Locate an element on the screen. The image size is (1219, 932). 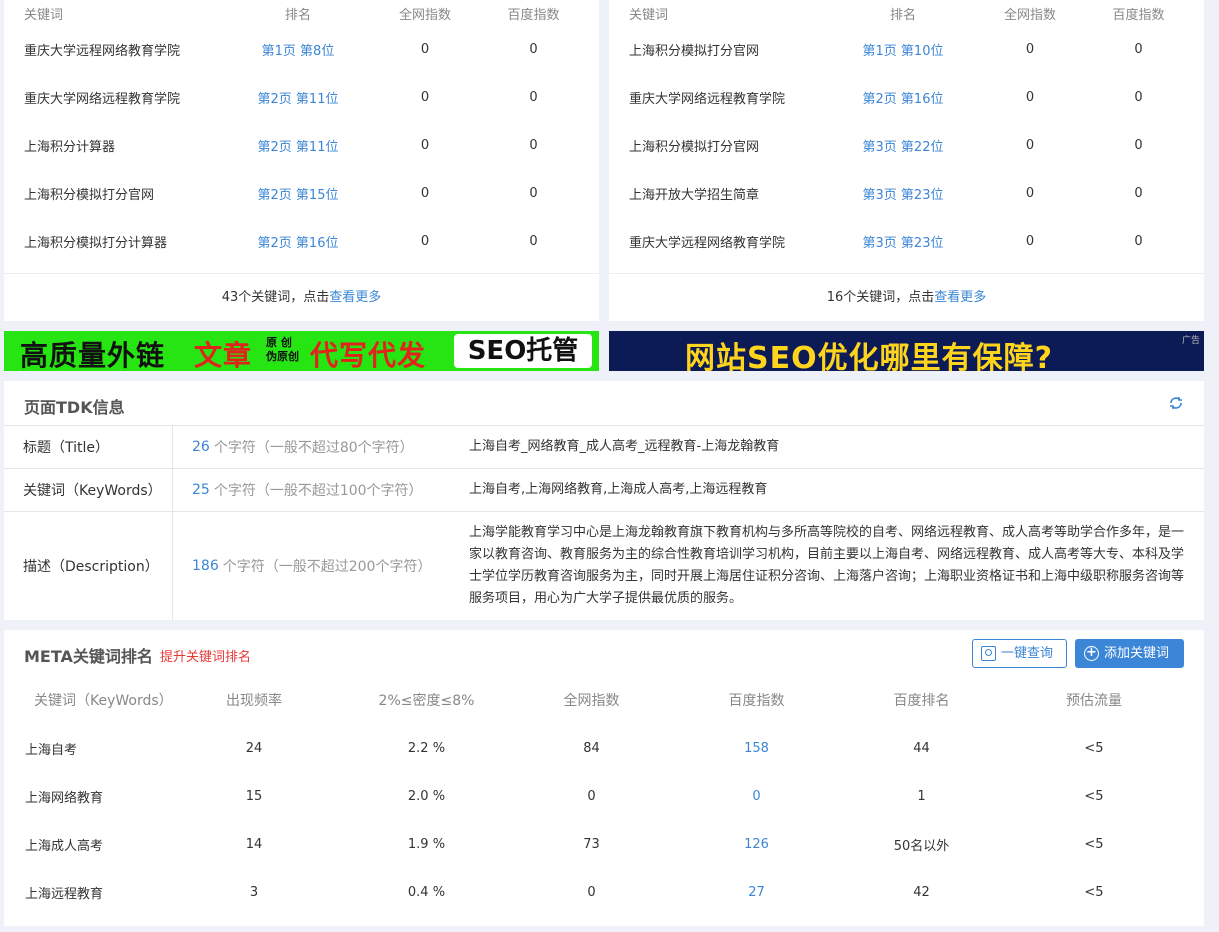
improve-rank-link: 提升关键词排名 is located at coordinates (205, 655).